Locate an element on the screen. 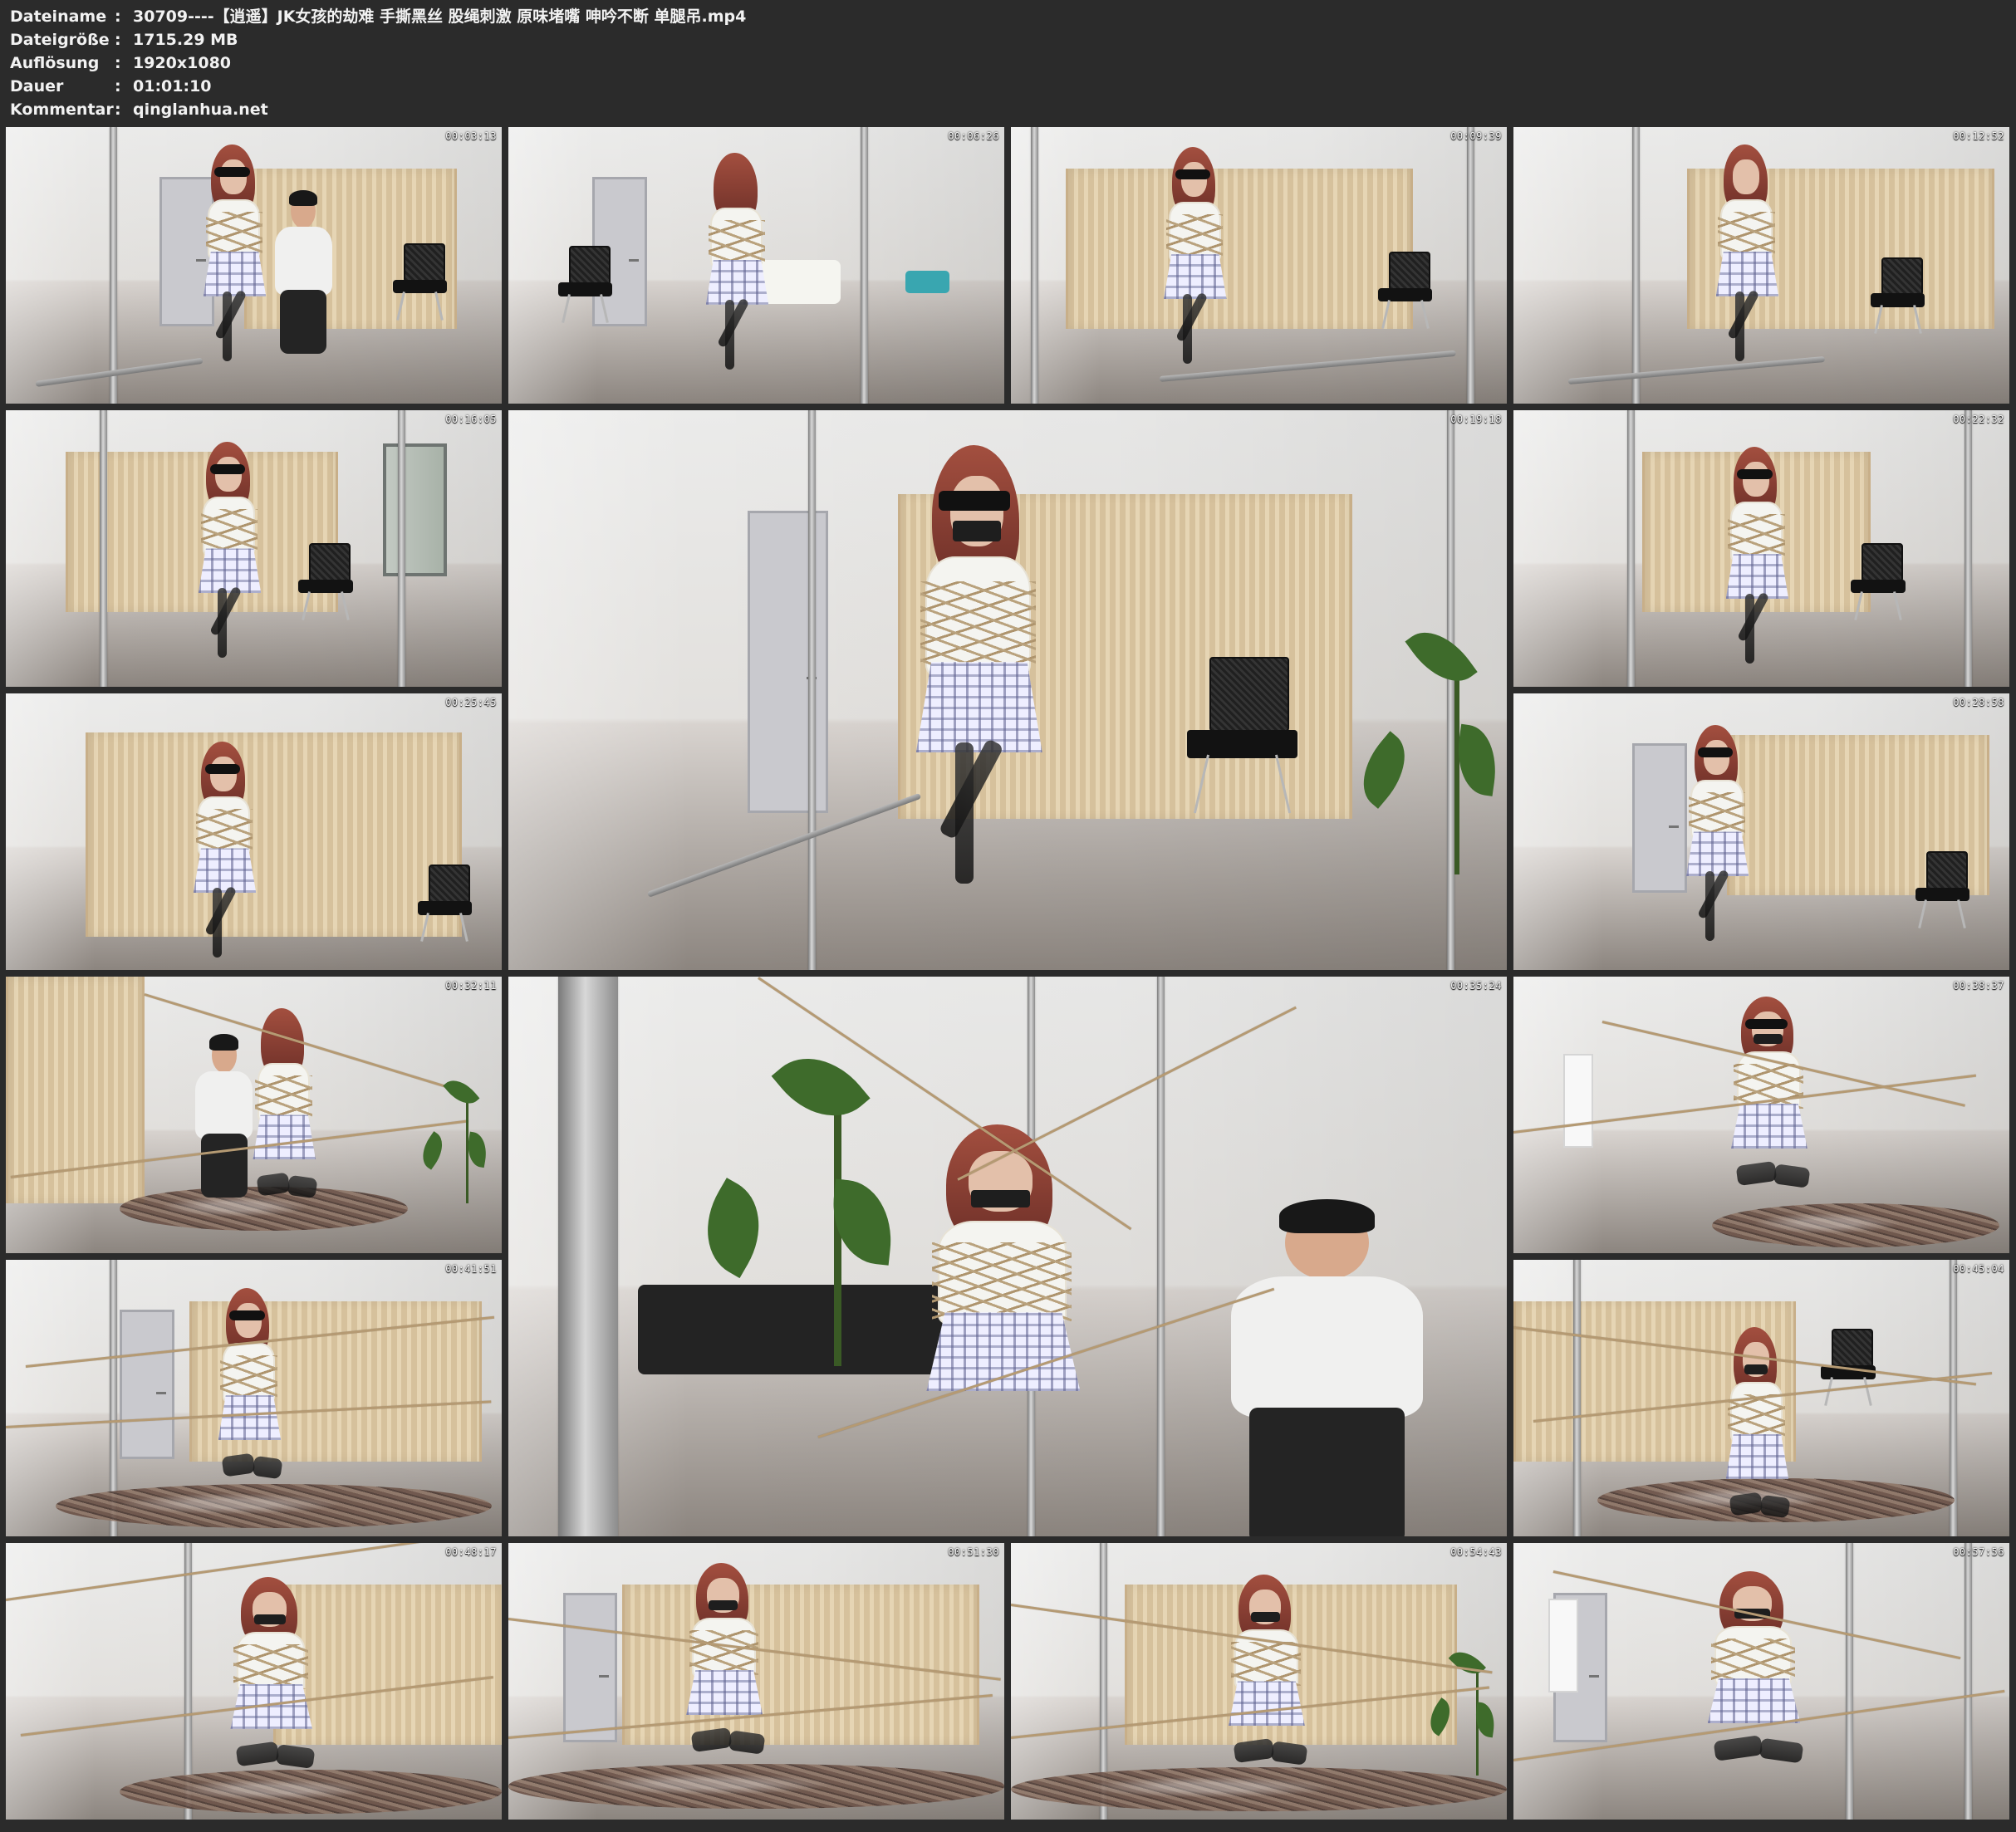 The width and height of the screenshot is (2016, 1832). comment-row: Kommentar : qinglanhua.net is located at coordinates (716, 109).